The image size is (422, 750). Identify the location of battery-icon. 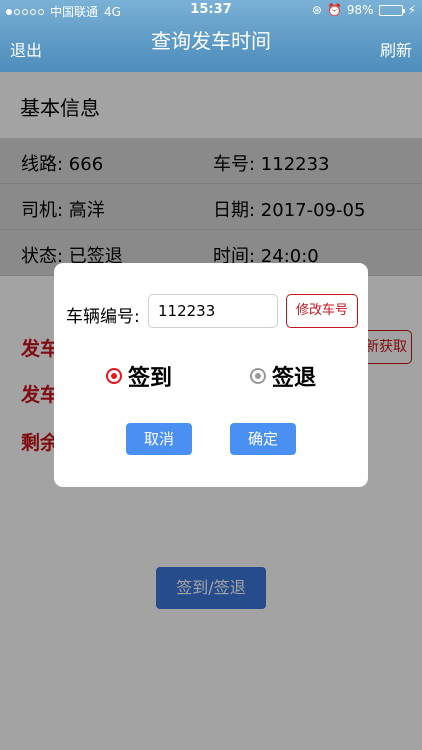
(391, 10).